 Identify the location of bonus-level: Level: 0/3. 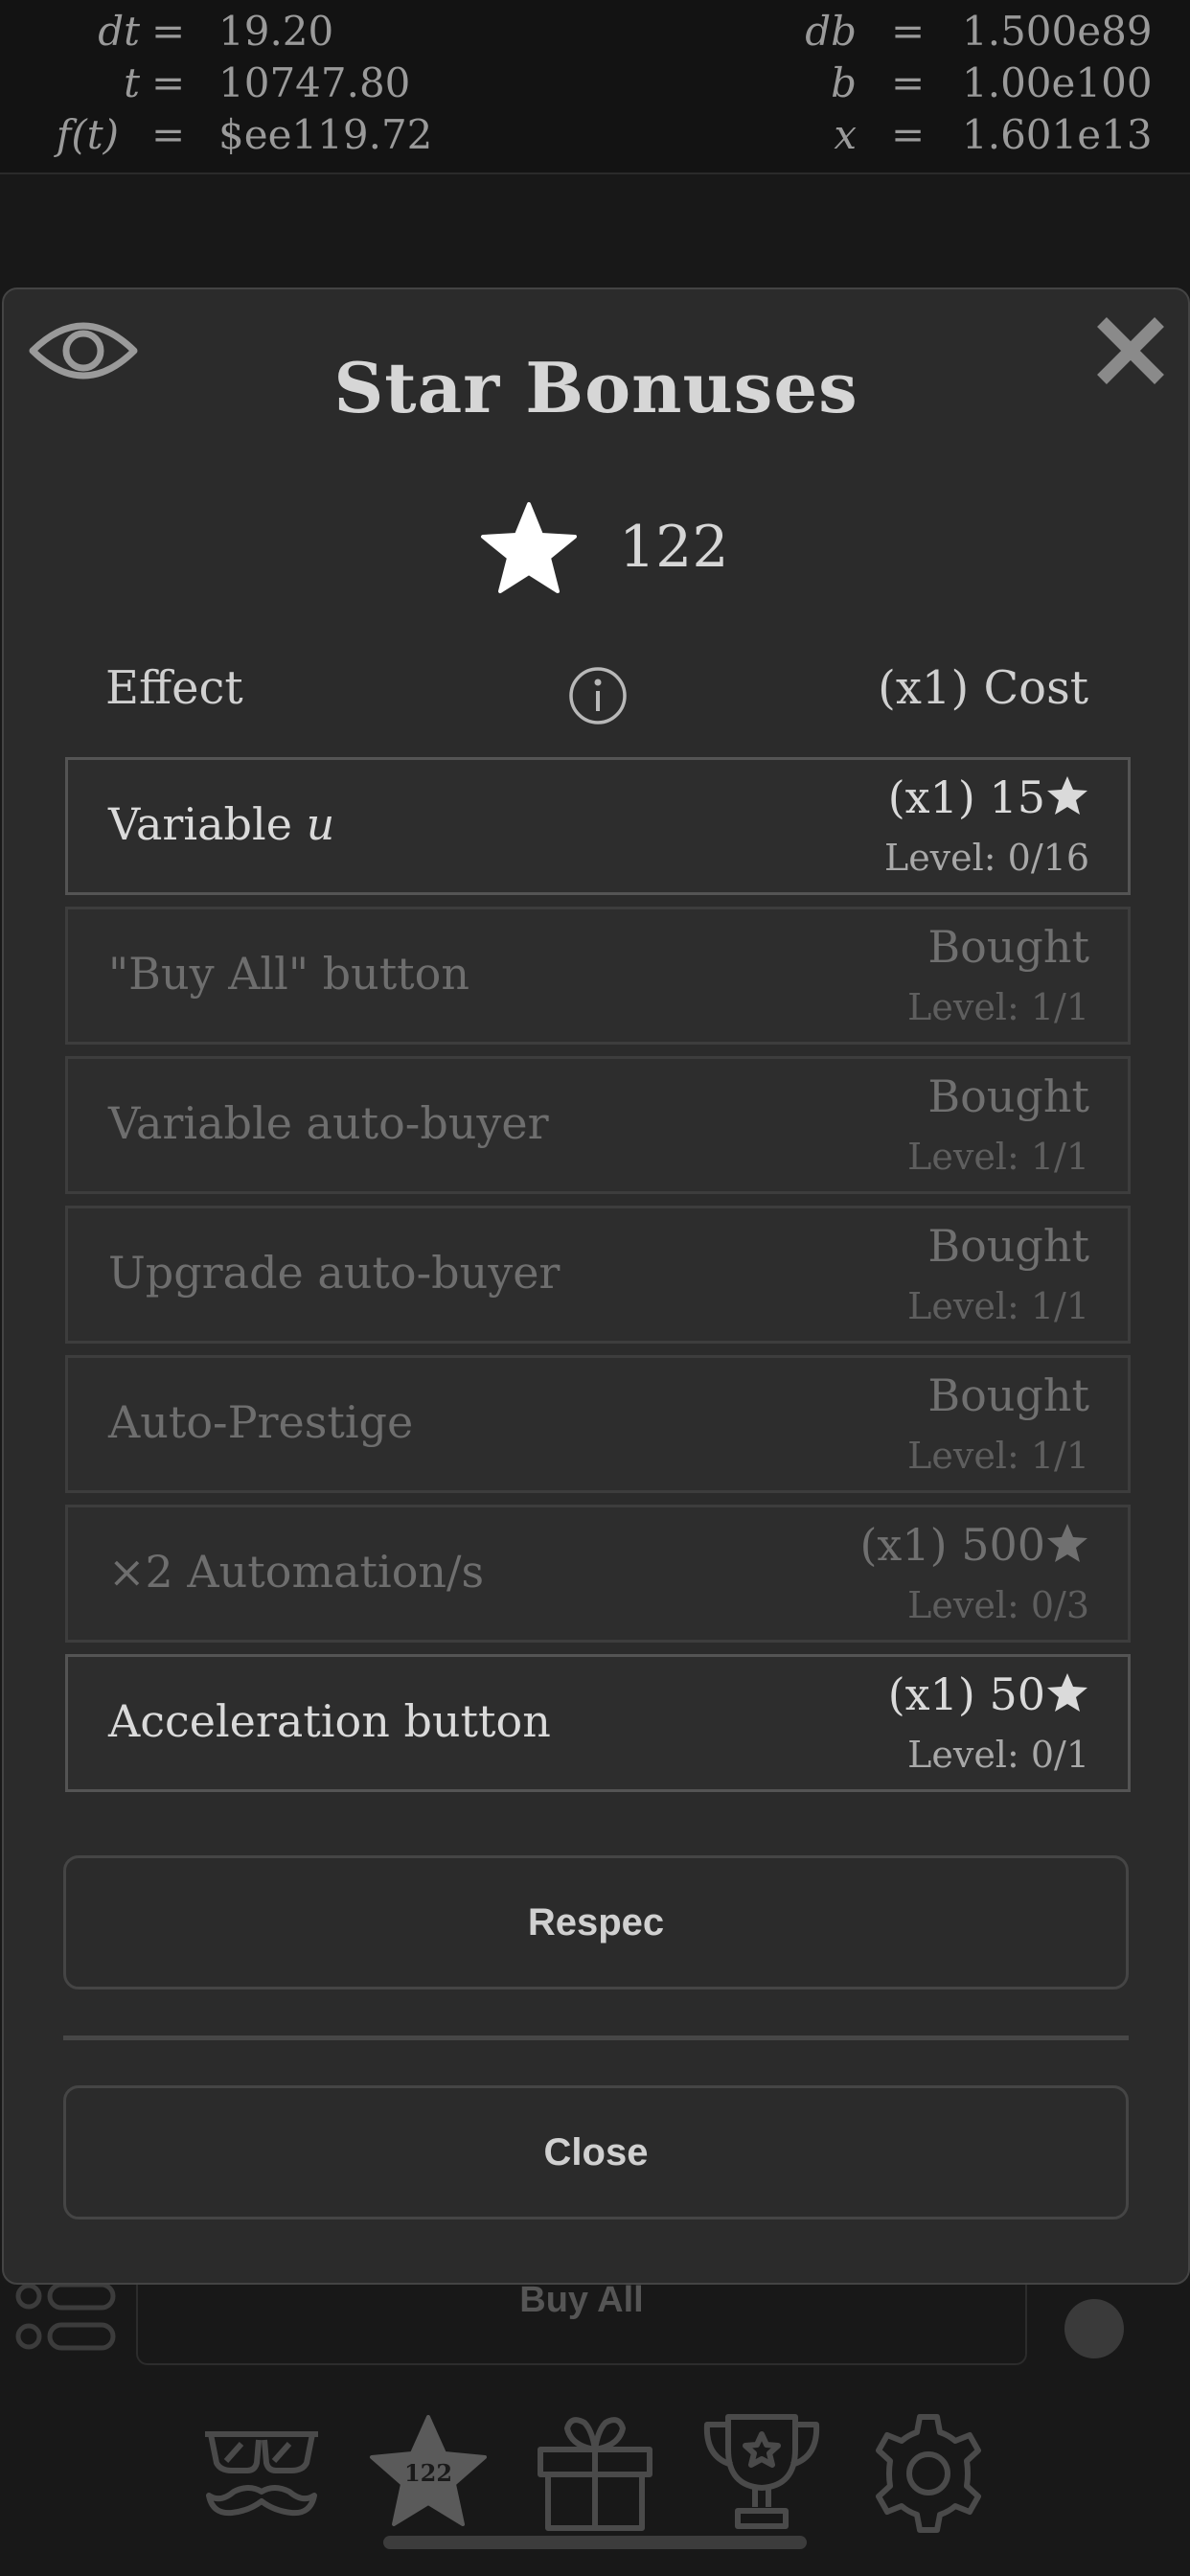
(998, 1605).